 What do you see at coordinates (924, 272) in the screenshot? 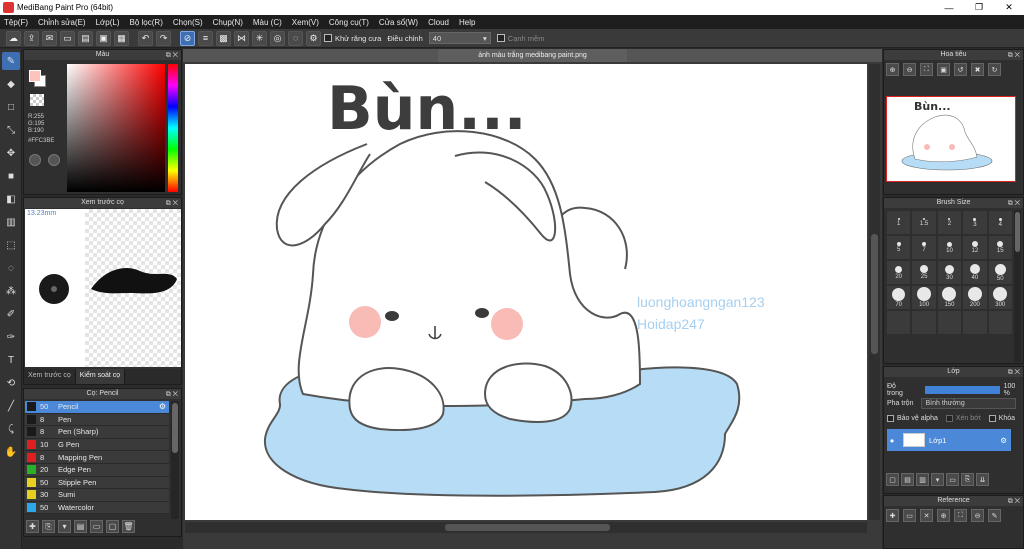
I see `brush-size-cell: 25` at bounding box center [924, 272].